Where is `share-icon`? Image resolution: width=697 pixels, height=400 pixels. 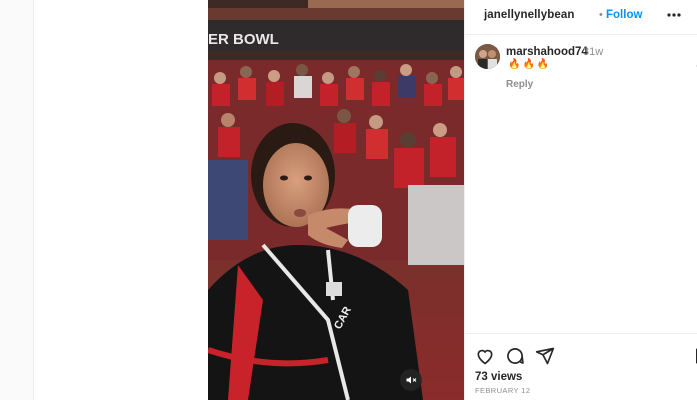 share-icon is located at coordinates (545, 356).